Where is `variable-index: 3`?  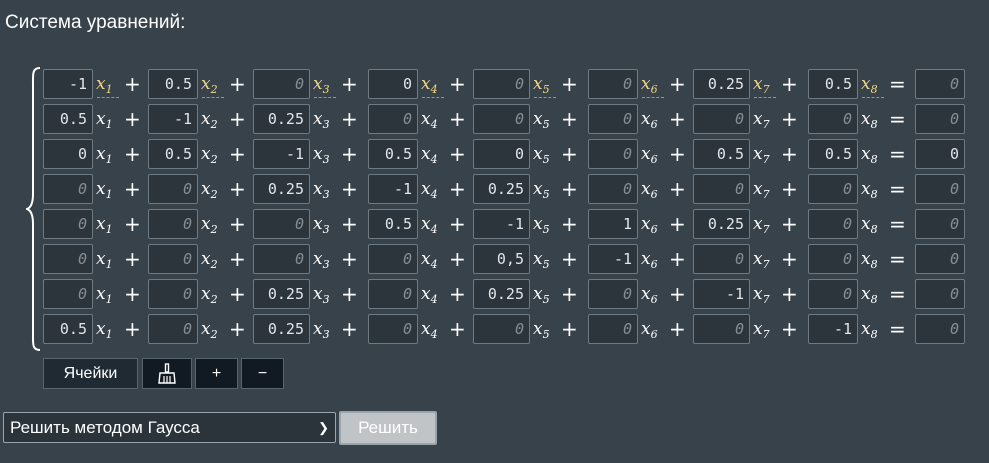
variable-index: 3 is located at coordinates (326, 229).